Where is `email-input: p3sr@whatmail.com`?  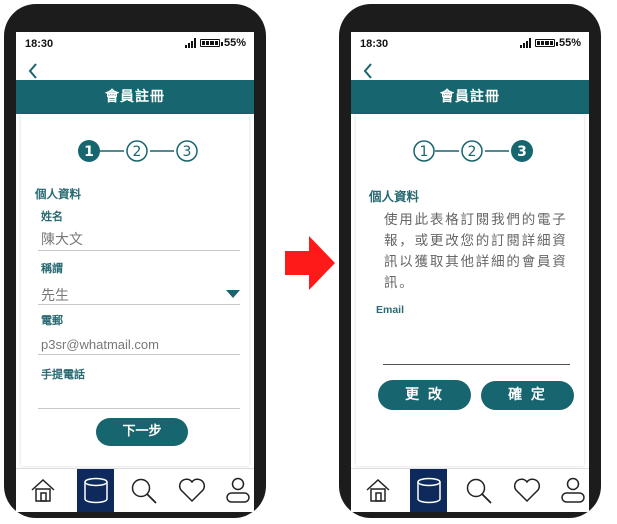
email-input: p3sr@whatmail.com is located at coordinates (100, 344).